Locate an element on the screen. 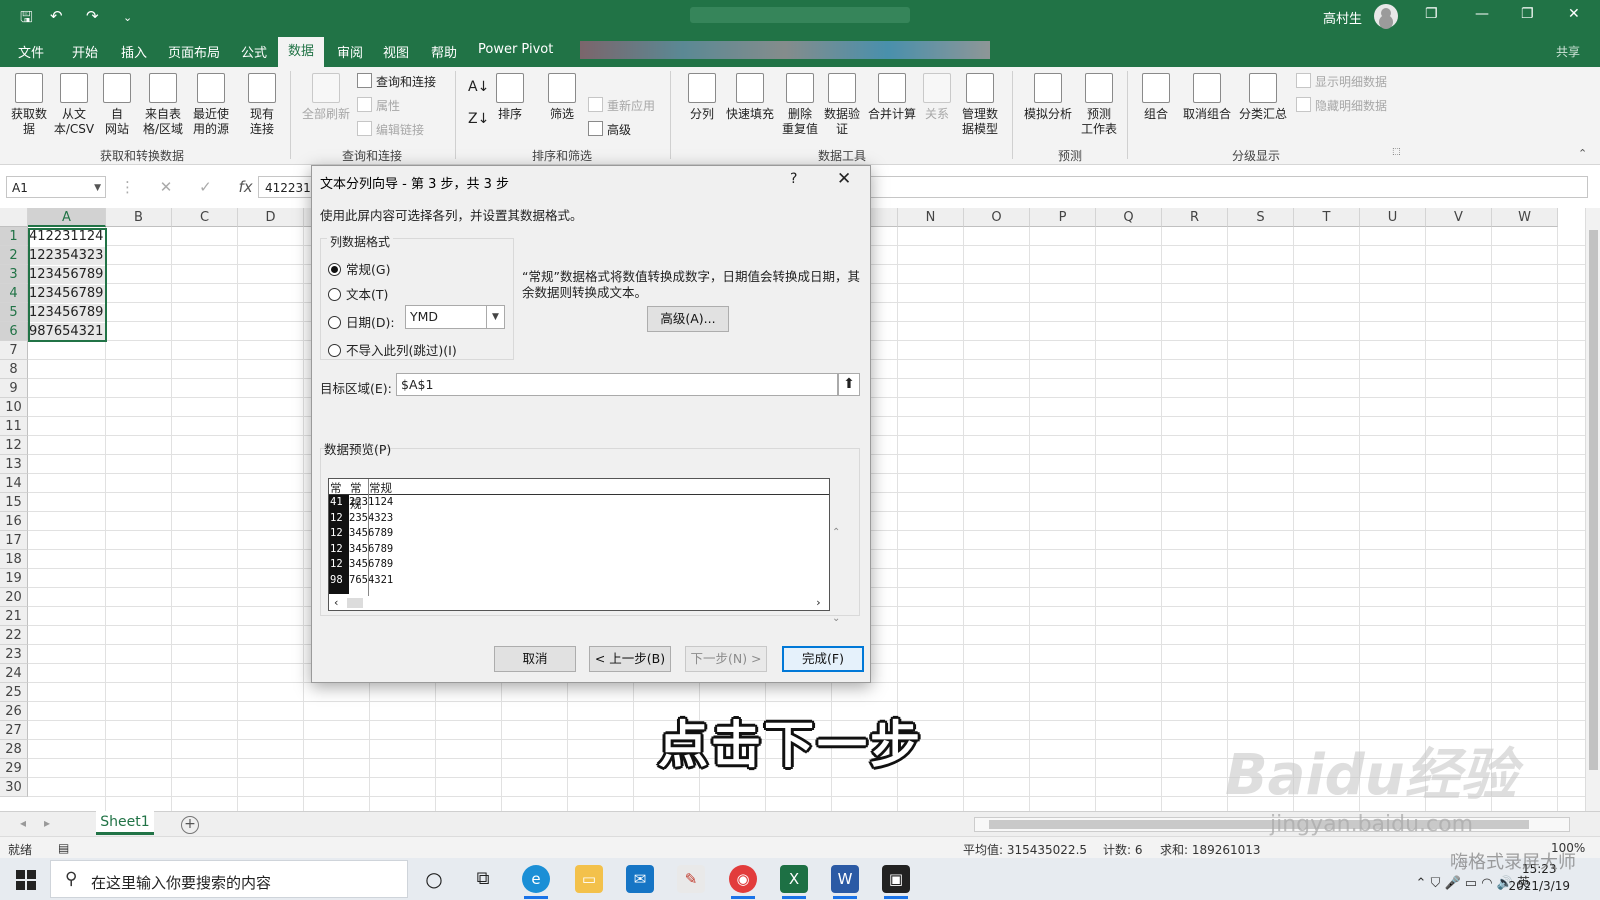 This screenshot has width=1600, height=900. user-name: 高村生 is located at coordinates (1342, 17).